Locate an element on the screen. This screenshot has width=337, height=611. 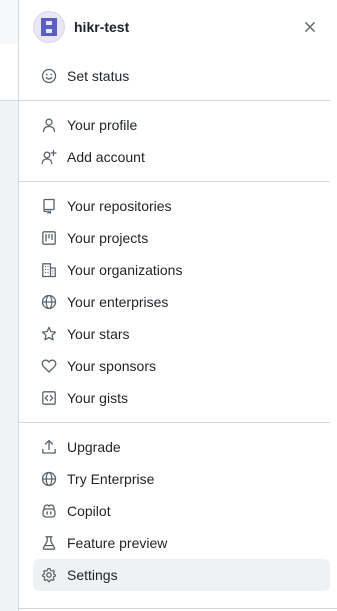
menu-item-label: Copilot is located at coordinates (89, 511).